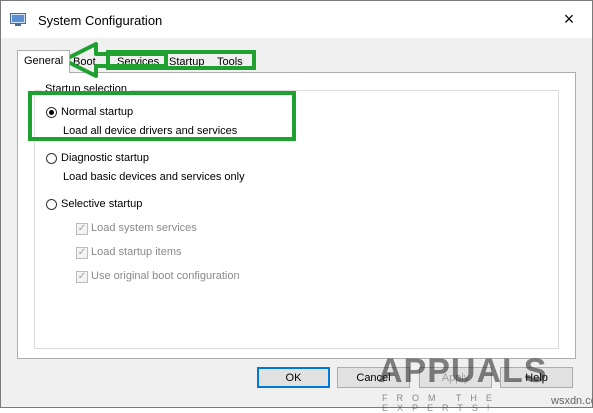  What do you see at coordinates (105, 158) in the screenshot?
I see `diagnostic-startup-label: Diagnostic startup` at bounding box center [105, 158].